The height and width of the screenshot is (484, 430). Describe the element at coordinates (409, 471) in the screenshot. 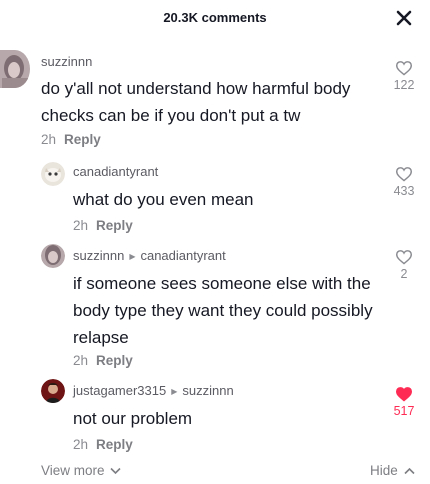

I see `chevron-up-icon` at that location.